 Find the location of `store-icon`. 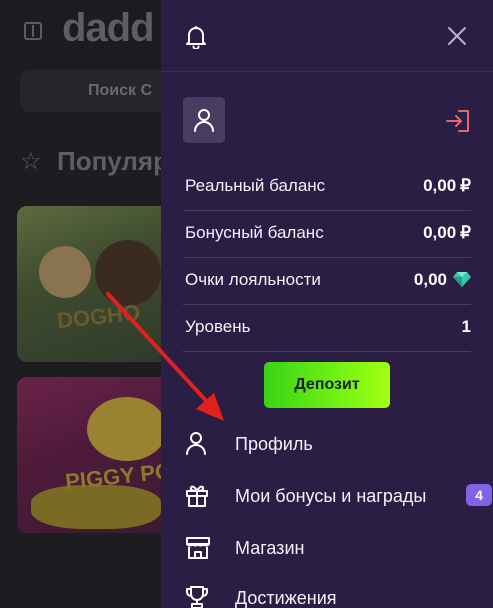

store-icon is located at coordinates (198, 548).